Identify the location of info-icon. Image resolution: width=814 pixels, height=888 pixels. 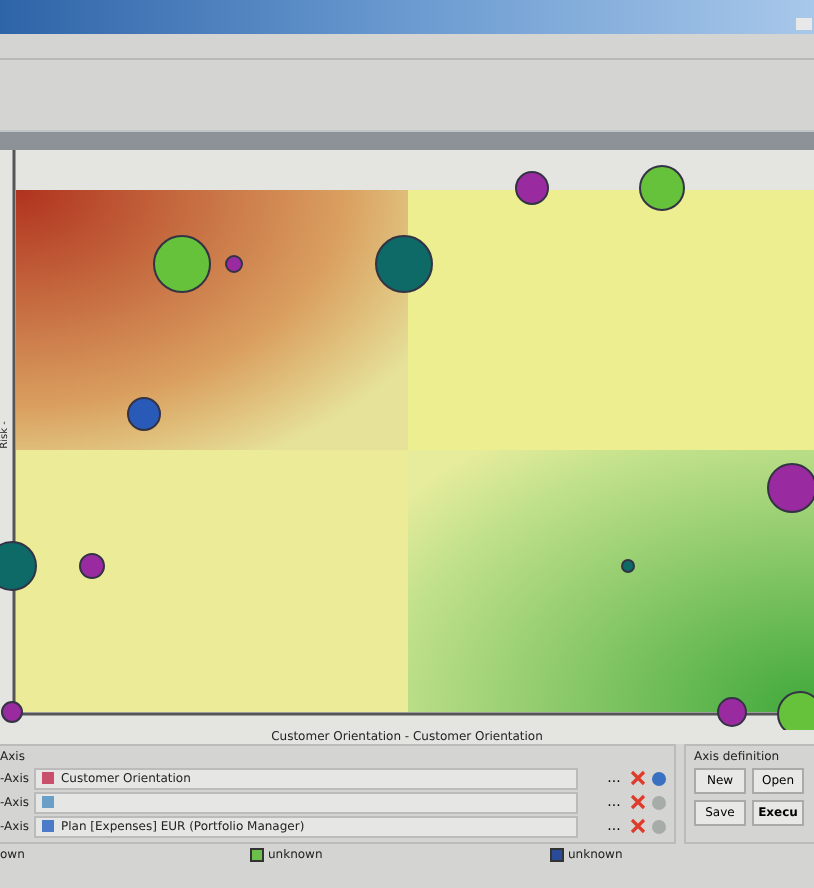
(659, 778).